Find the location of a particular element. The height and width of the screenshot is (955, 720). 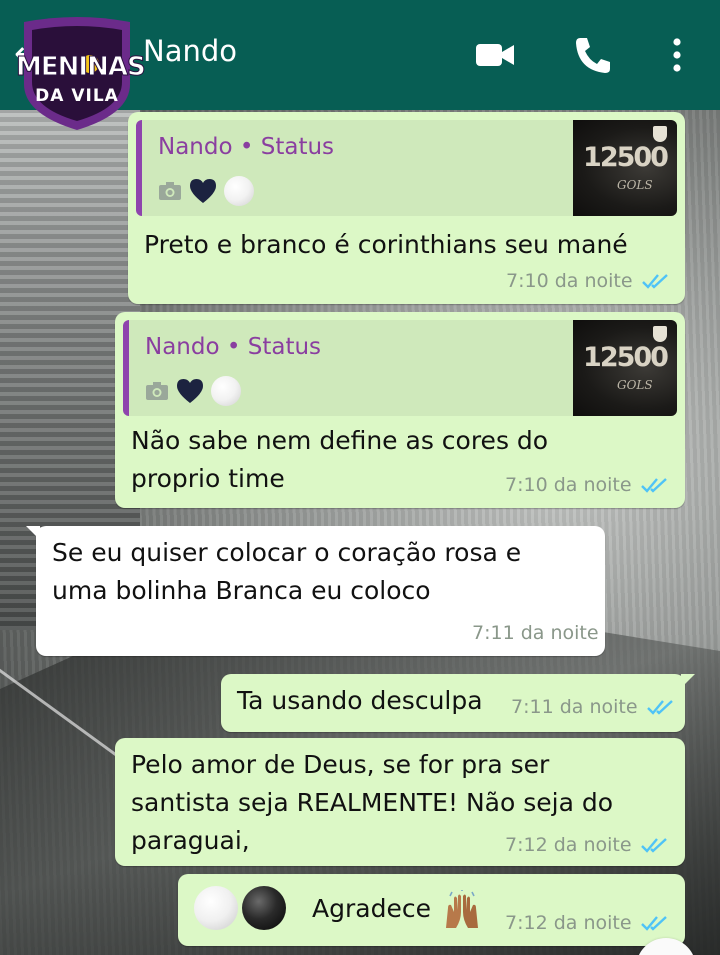

chat-header: ← MENINAS DA VILA Nando is located at coordinates (360, 65).